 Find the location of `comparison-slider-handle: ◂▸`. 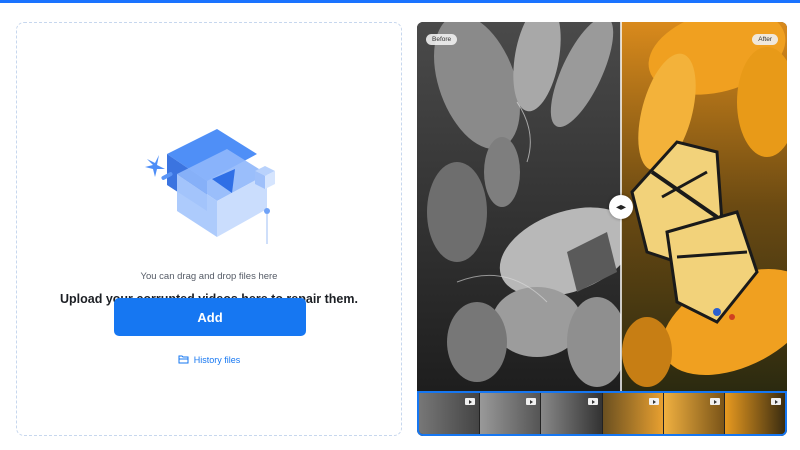

comparison-slider-handle: ◂▸ is located at coordinates (621, 207).